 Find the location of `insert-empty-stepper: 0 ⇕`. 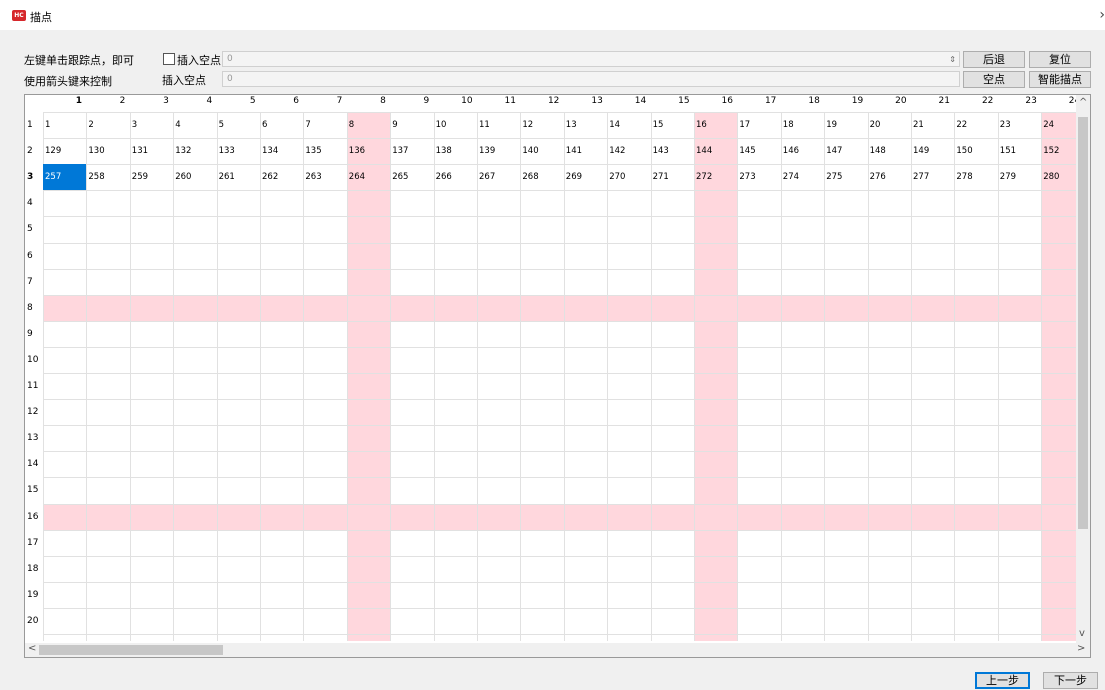

insert-empty-stepper: 0 ⇕ is located at coordinates (591, 59).